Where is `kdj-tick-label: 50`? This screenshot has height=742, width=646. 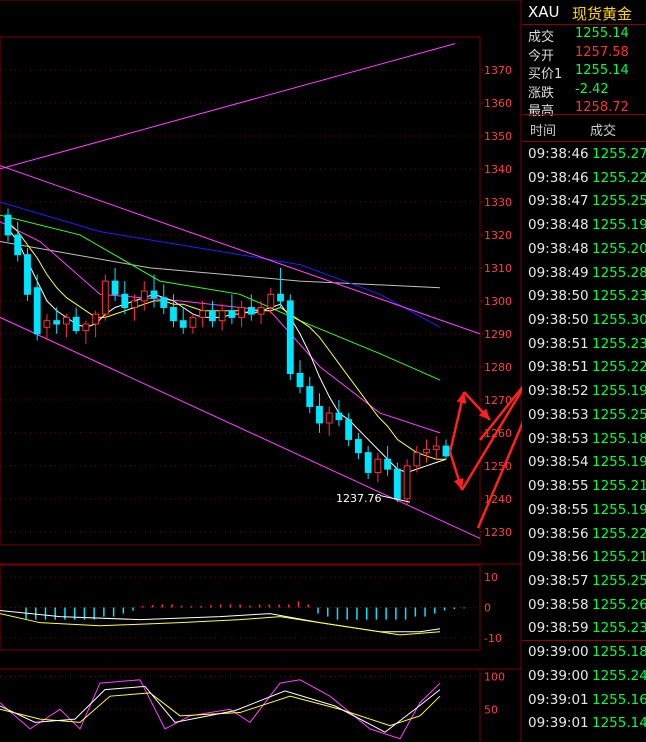
kdj-tick-label: 50 is located at coordinates (491, 709).